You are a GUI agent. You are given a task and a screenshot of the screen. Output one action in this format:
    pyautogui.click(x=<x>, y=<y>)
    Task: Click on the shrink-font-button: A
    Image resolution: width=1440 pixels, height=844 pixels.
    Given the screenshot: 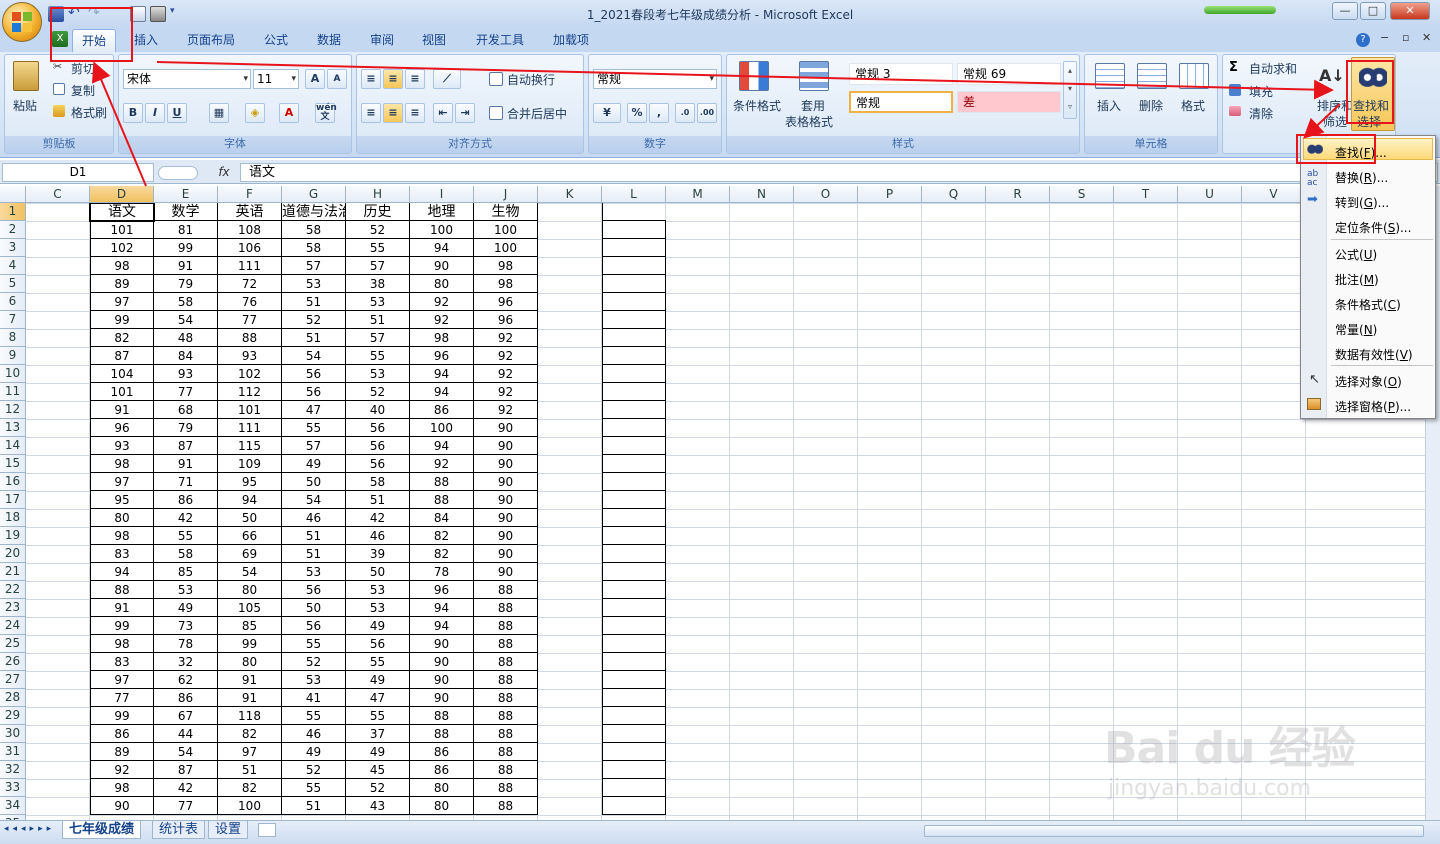 What is the action you would take?
    pyautogui.click(x=337, y=79)
    